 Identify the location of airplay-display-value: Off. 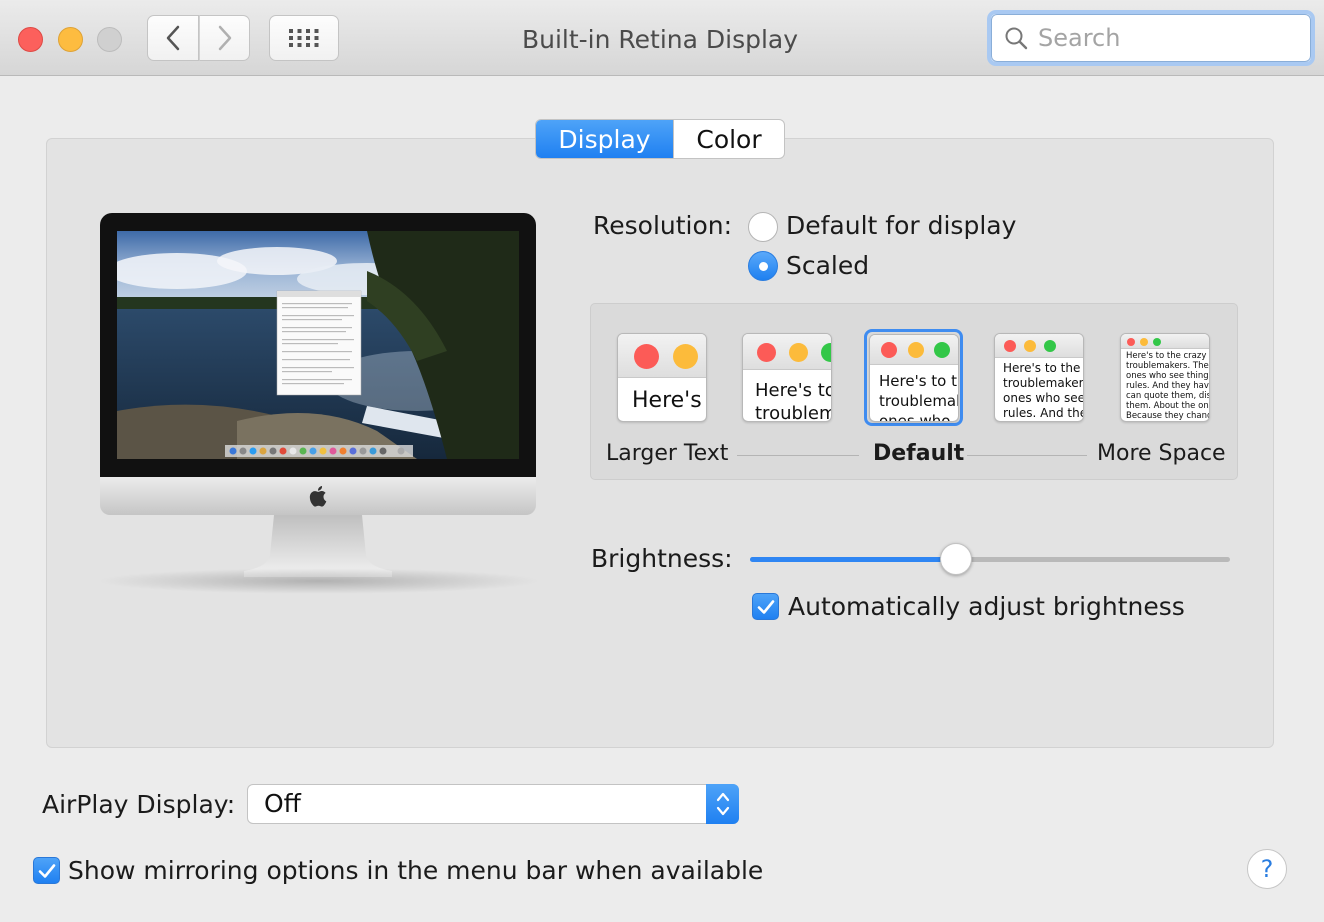
(282, 803).